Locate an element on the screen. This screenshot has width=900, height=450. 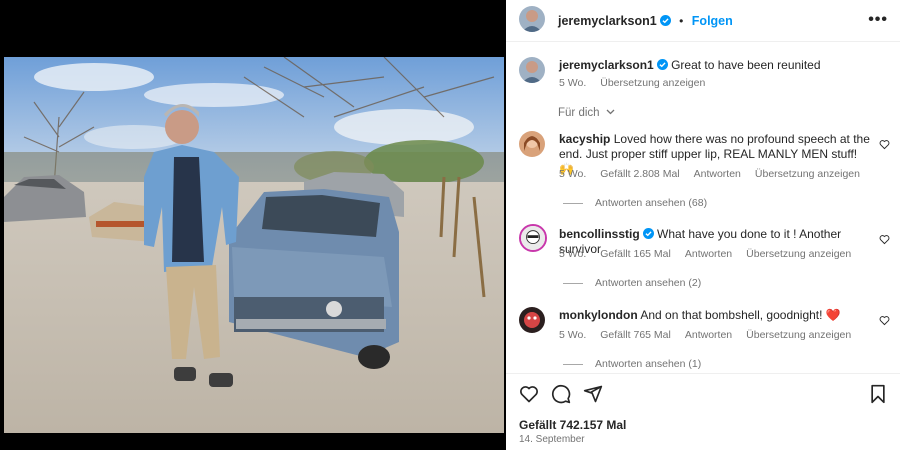
comment-username: bencollinsstig is located at coordinates (599, 234).